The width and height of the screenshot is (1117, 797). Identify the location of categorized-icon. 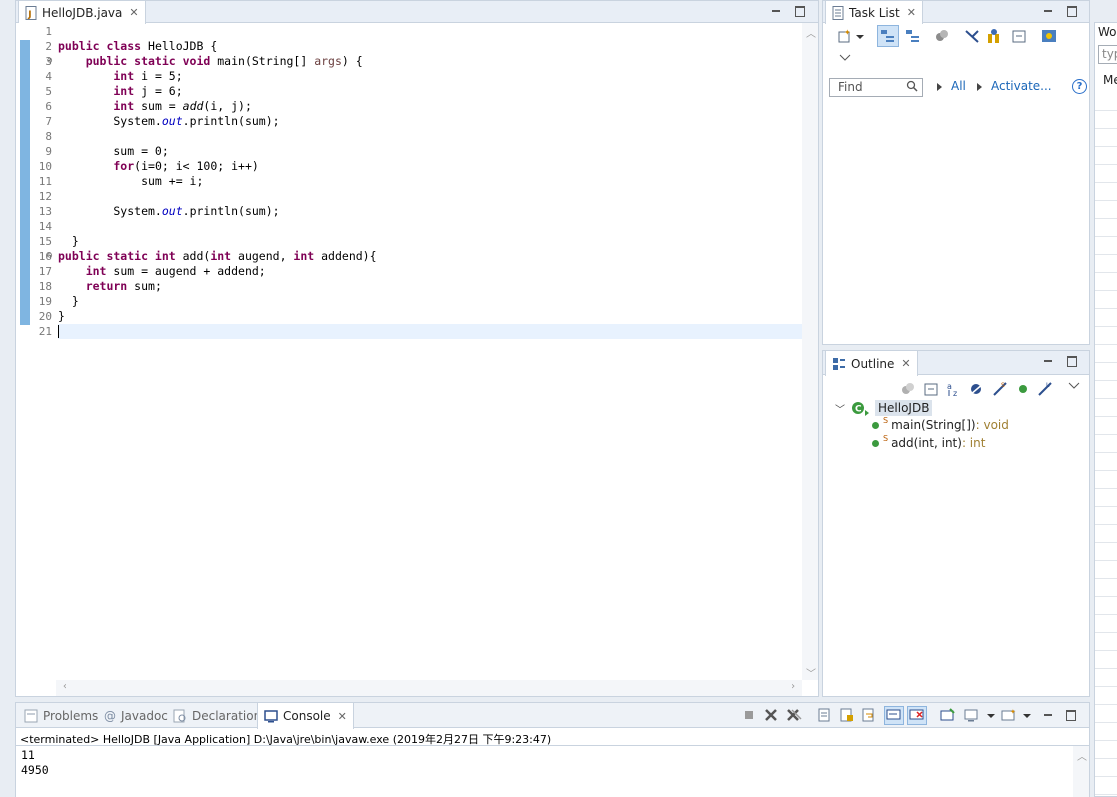
(888, 36).